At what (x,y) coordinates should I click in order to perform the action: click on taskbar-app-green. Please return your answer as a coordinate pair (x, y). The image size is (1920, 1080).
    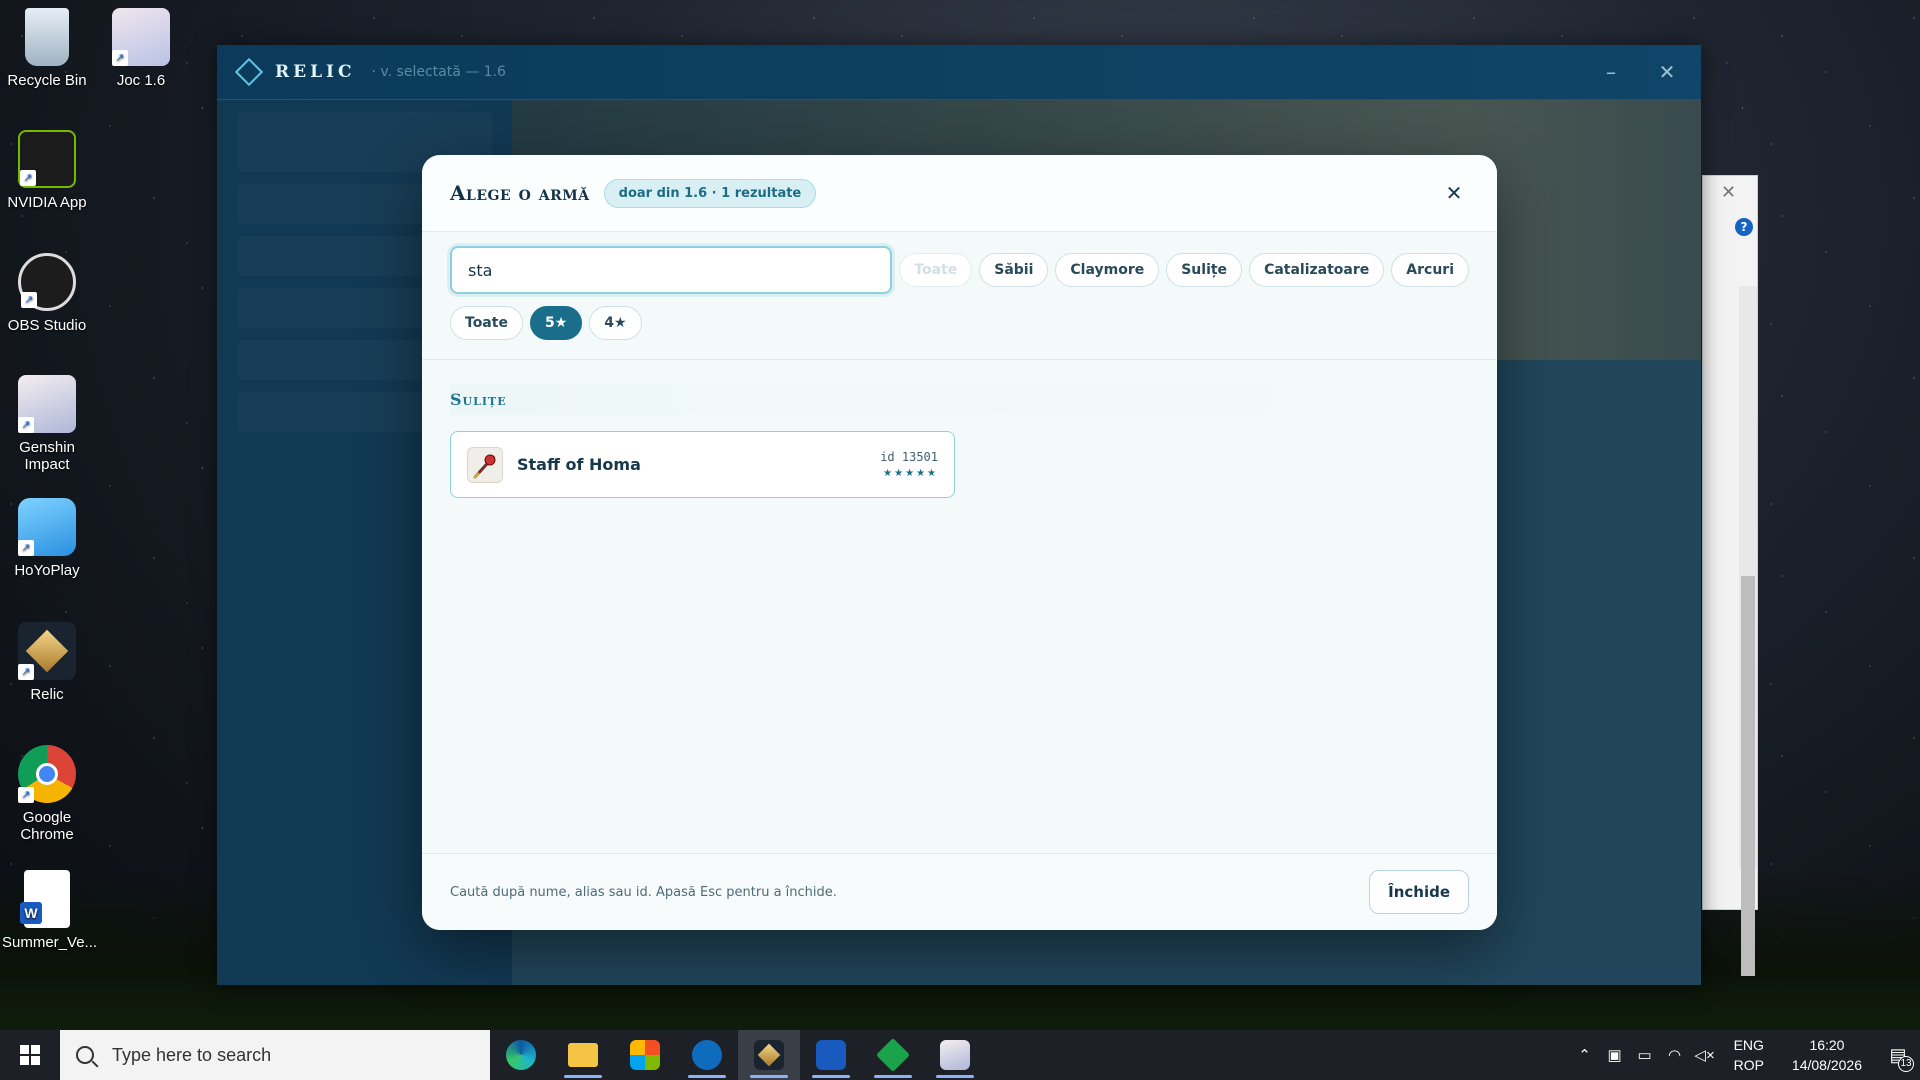
    Looking at the image, I should click on (893, 1055).